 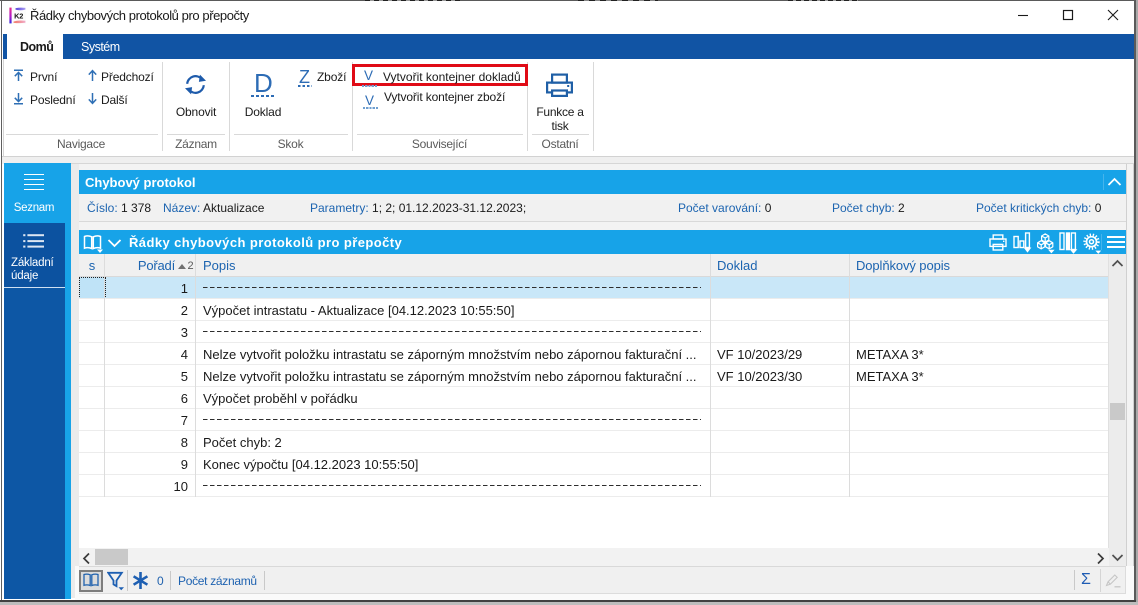 What do you see at coordinates (18, 15) in the screenshot?
I see `svg-text: K2` at bounding box center [18, 15].